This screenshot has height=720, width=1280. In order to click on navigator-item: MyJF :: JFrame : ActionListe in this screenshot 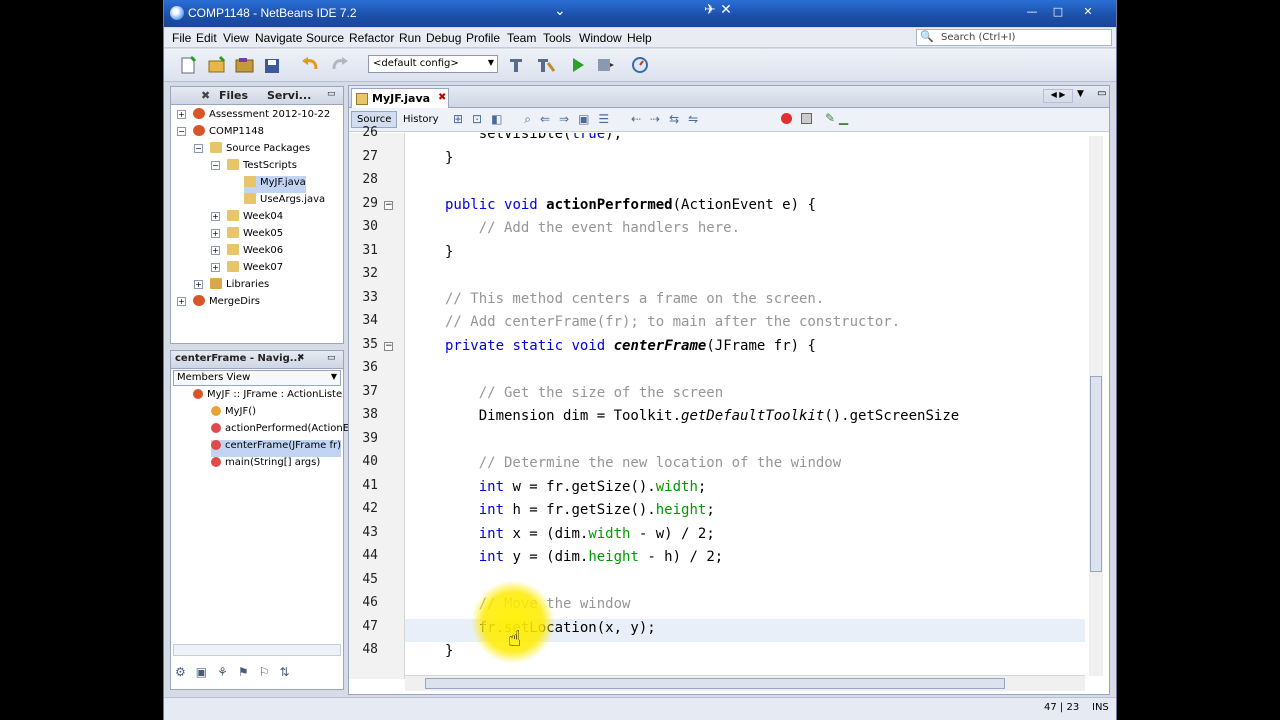, I will do `click(267, 397)`.